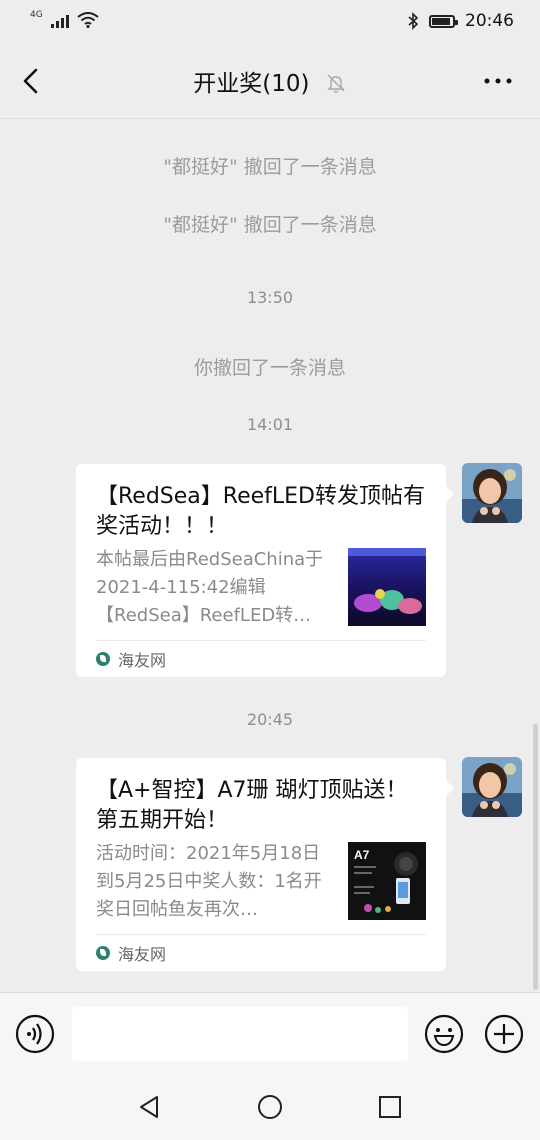 This screenshot has width=540, height=1140. I want to click on input-bar, so click(270, 1033).